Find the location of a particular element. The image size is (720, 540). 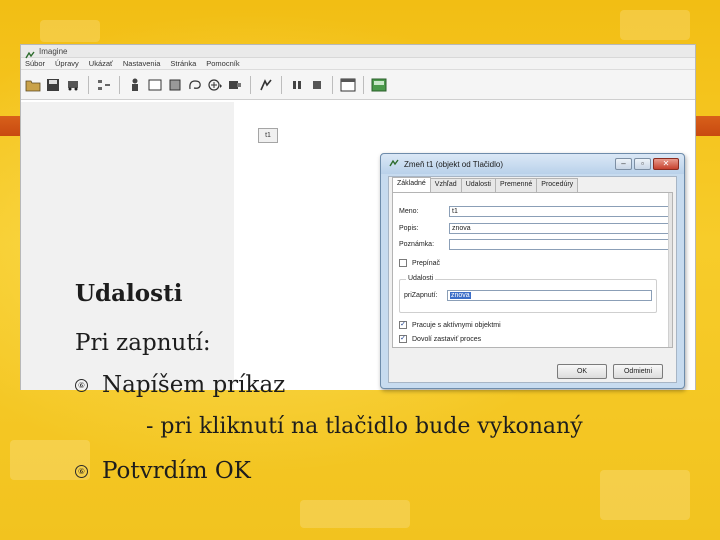

menu-item-subor: Súbor is located at coordinates (35, 63).